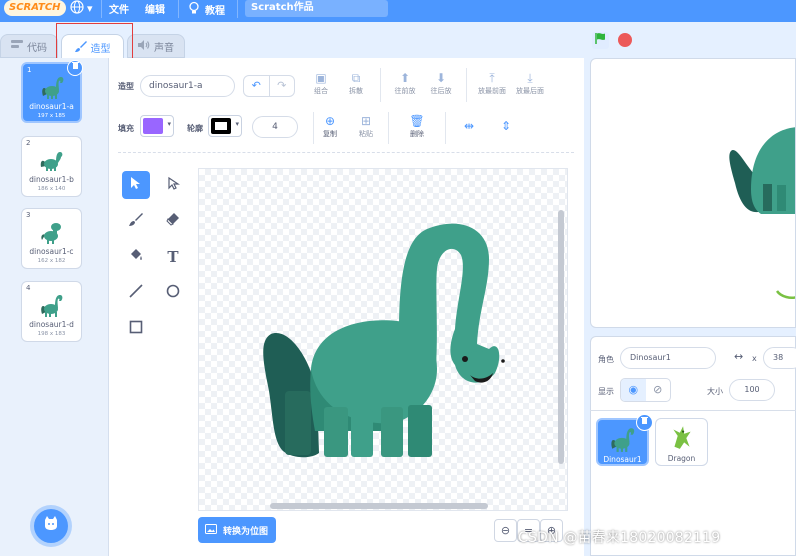 This screenshot has width=796, height=556. I want to click on circle-icon, so click(173, 293).